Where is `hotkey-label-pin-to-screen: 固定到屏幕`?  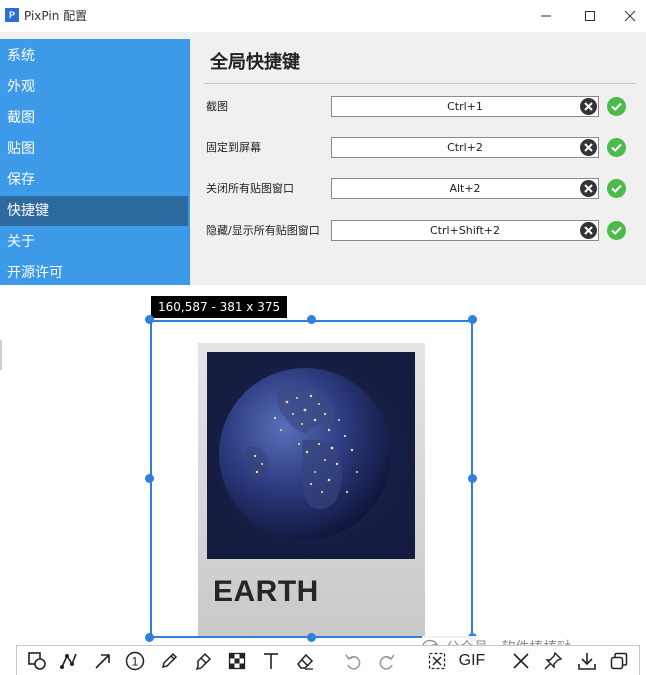
hotkey-label-pin-to-screen: 固定到屏幕 is located at coordinates (233, 147).